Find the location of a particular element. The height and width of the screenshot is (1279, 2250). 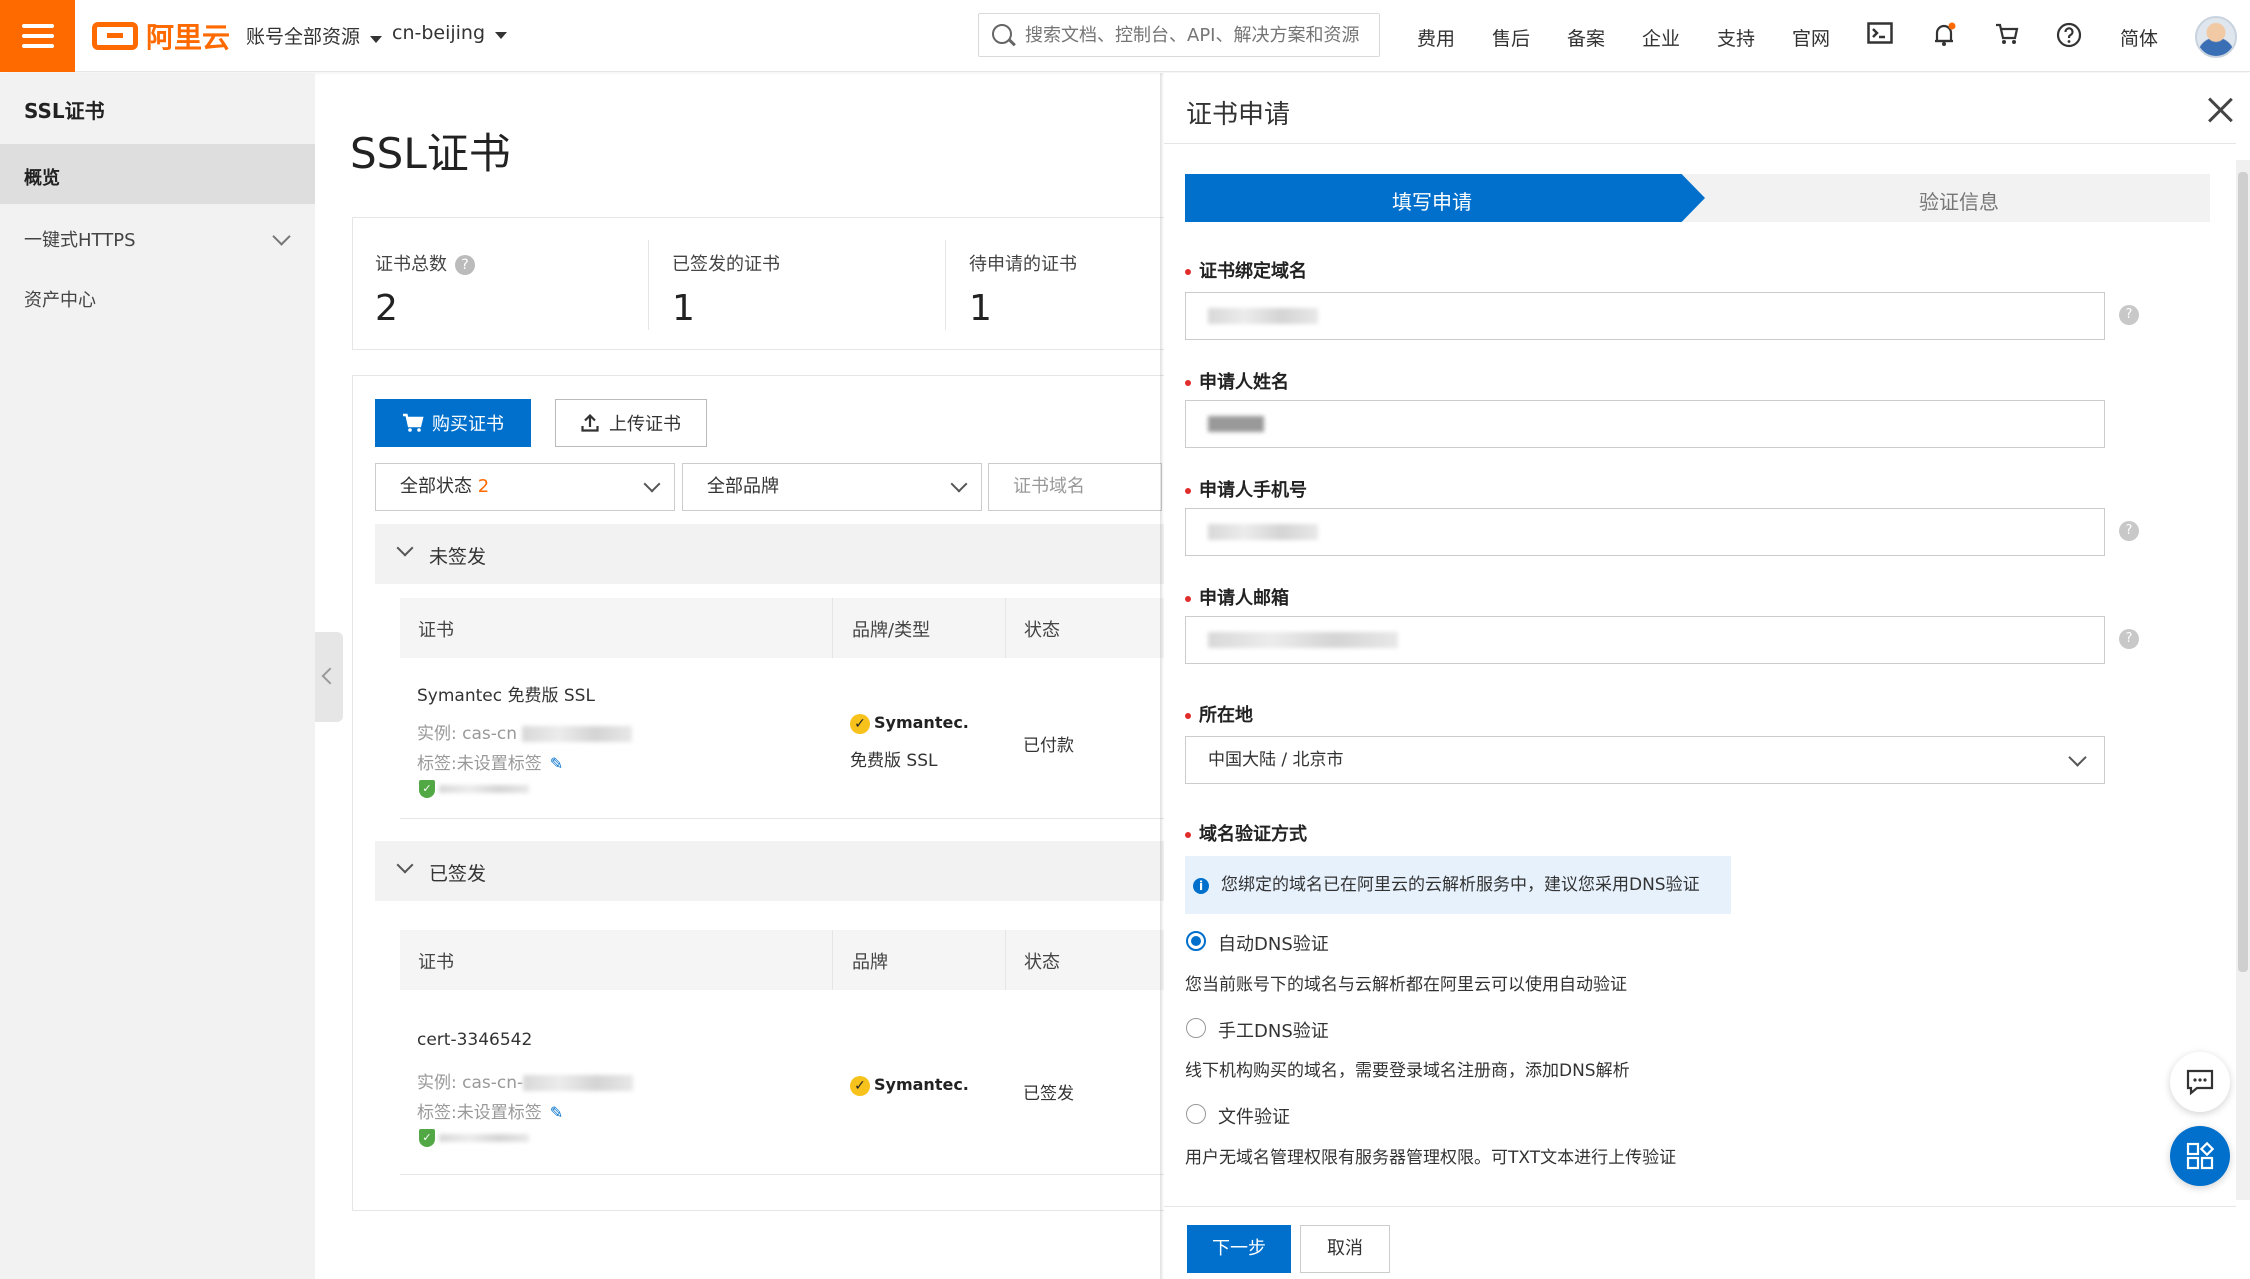

hamburger-menu-icon is located at coordinates (37, 36).